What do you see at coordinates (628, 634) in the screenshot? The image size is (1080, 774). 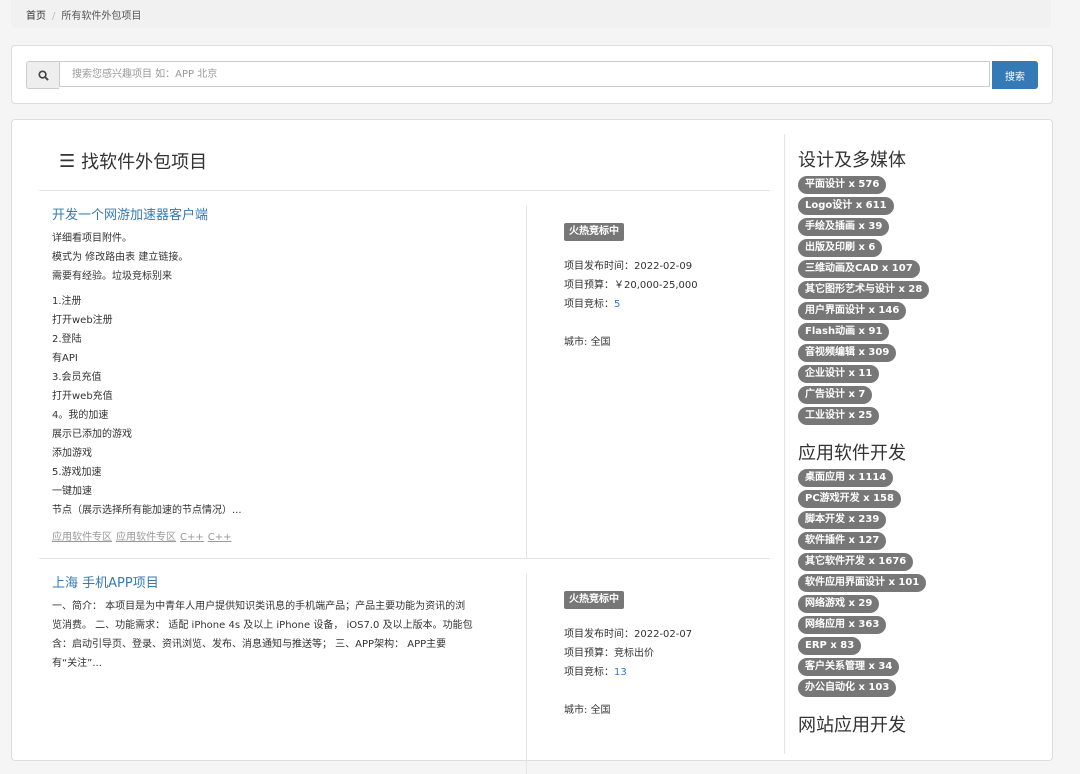 I see `publish-date-row: 项目发布时间：2022-02-07` at bounding box center [628, 634].